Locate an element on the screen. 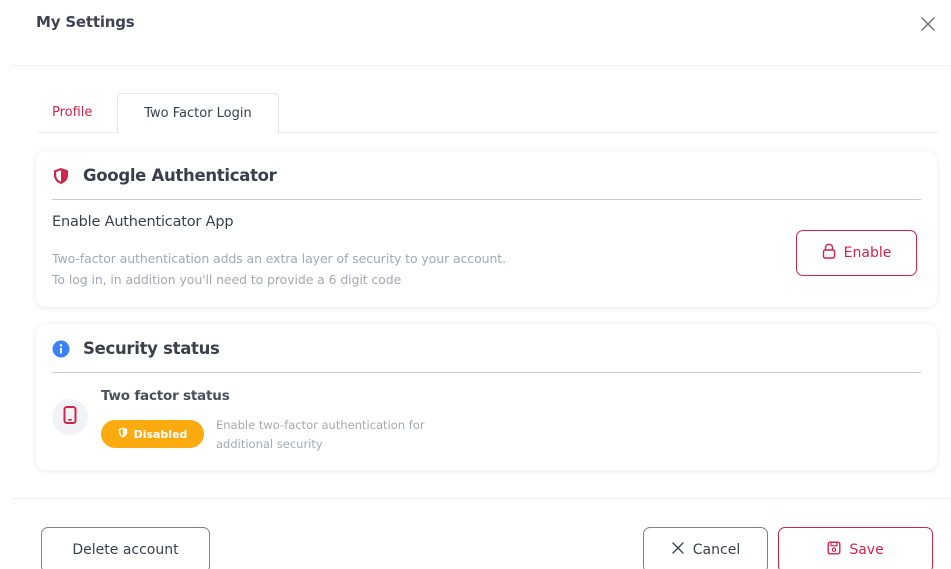 Image resolution: width=951 pixels, height=569 pixels. lock-icon is located at coordinates (829, 253).